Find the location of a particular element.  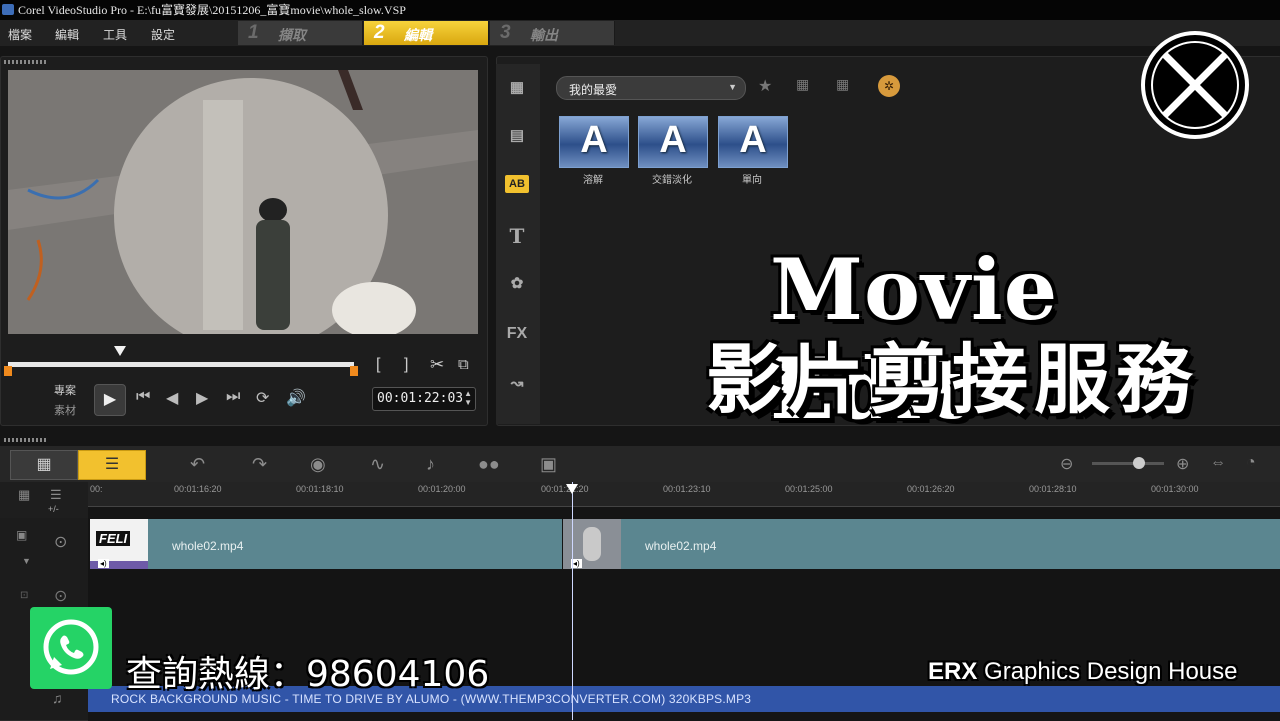

app-icon is located at coordinates (8, 9).